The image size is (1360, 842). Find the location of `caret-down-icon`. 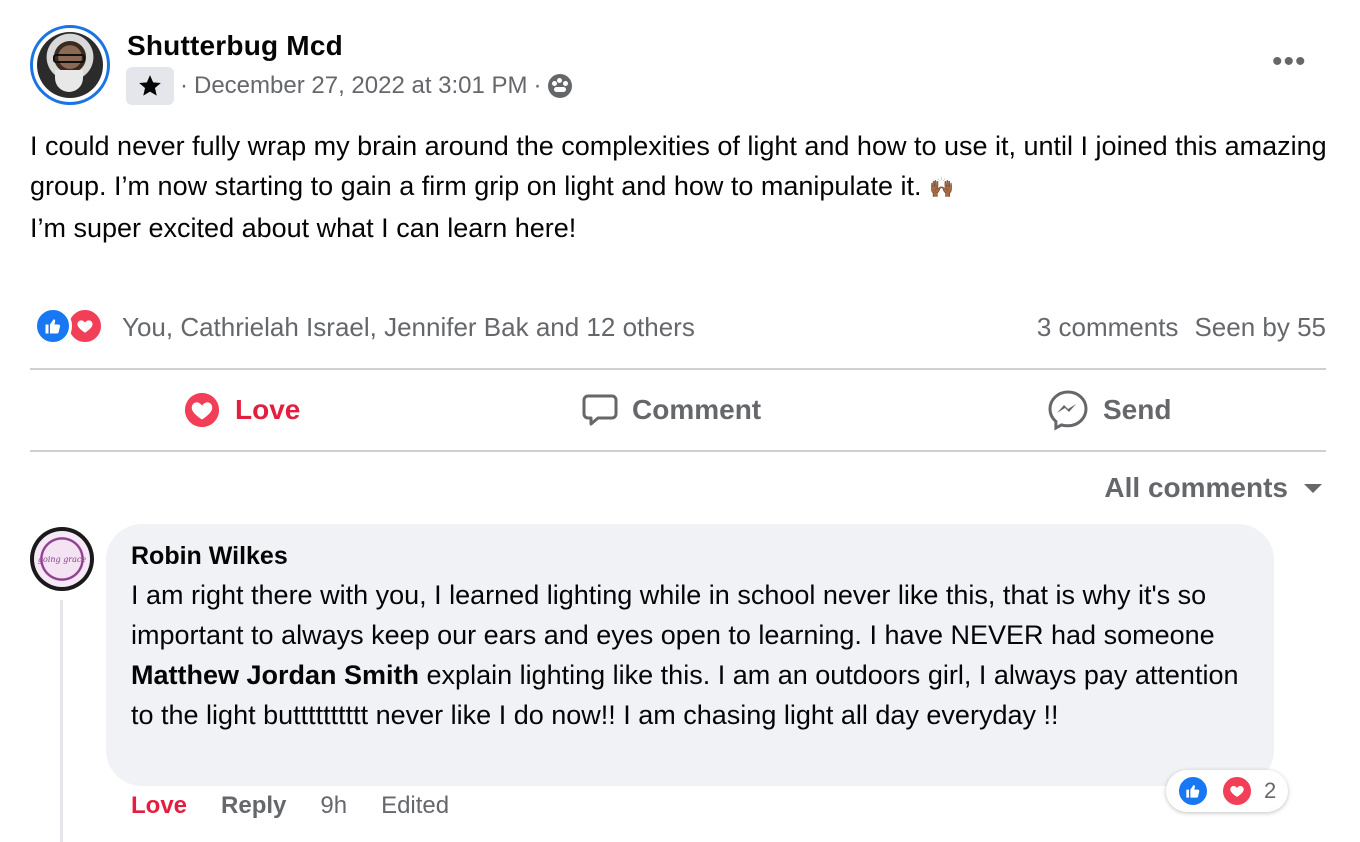

caret-down-icon is located at coordinates (1313, 488).